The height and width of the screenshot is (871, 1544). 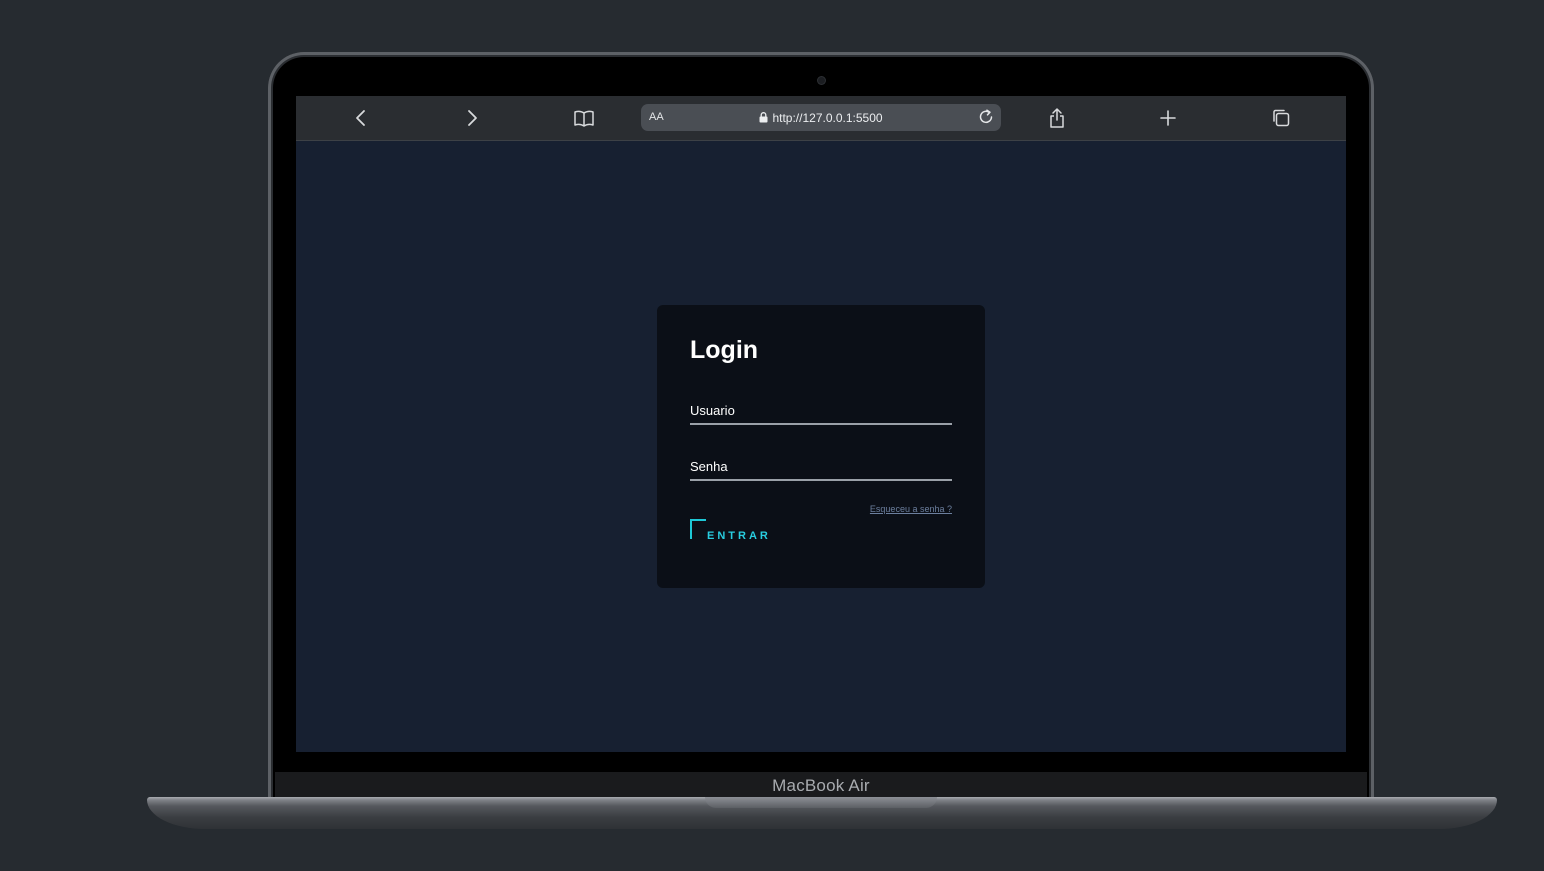 What do you see at coordinates (361, 118) in the screenshot?
I see `back-icon` at bounding box center [361, 118].